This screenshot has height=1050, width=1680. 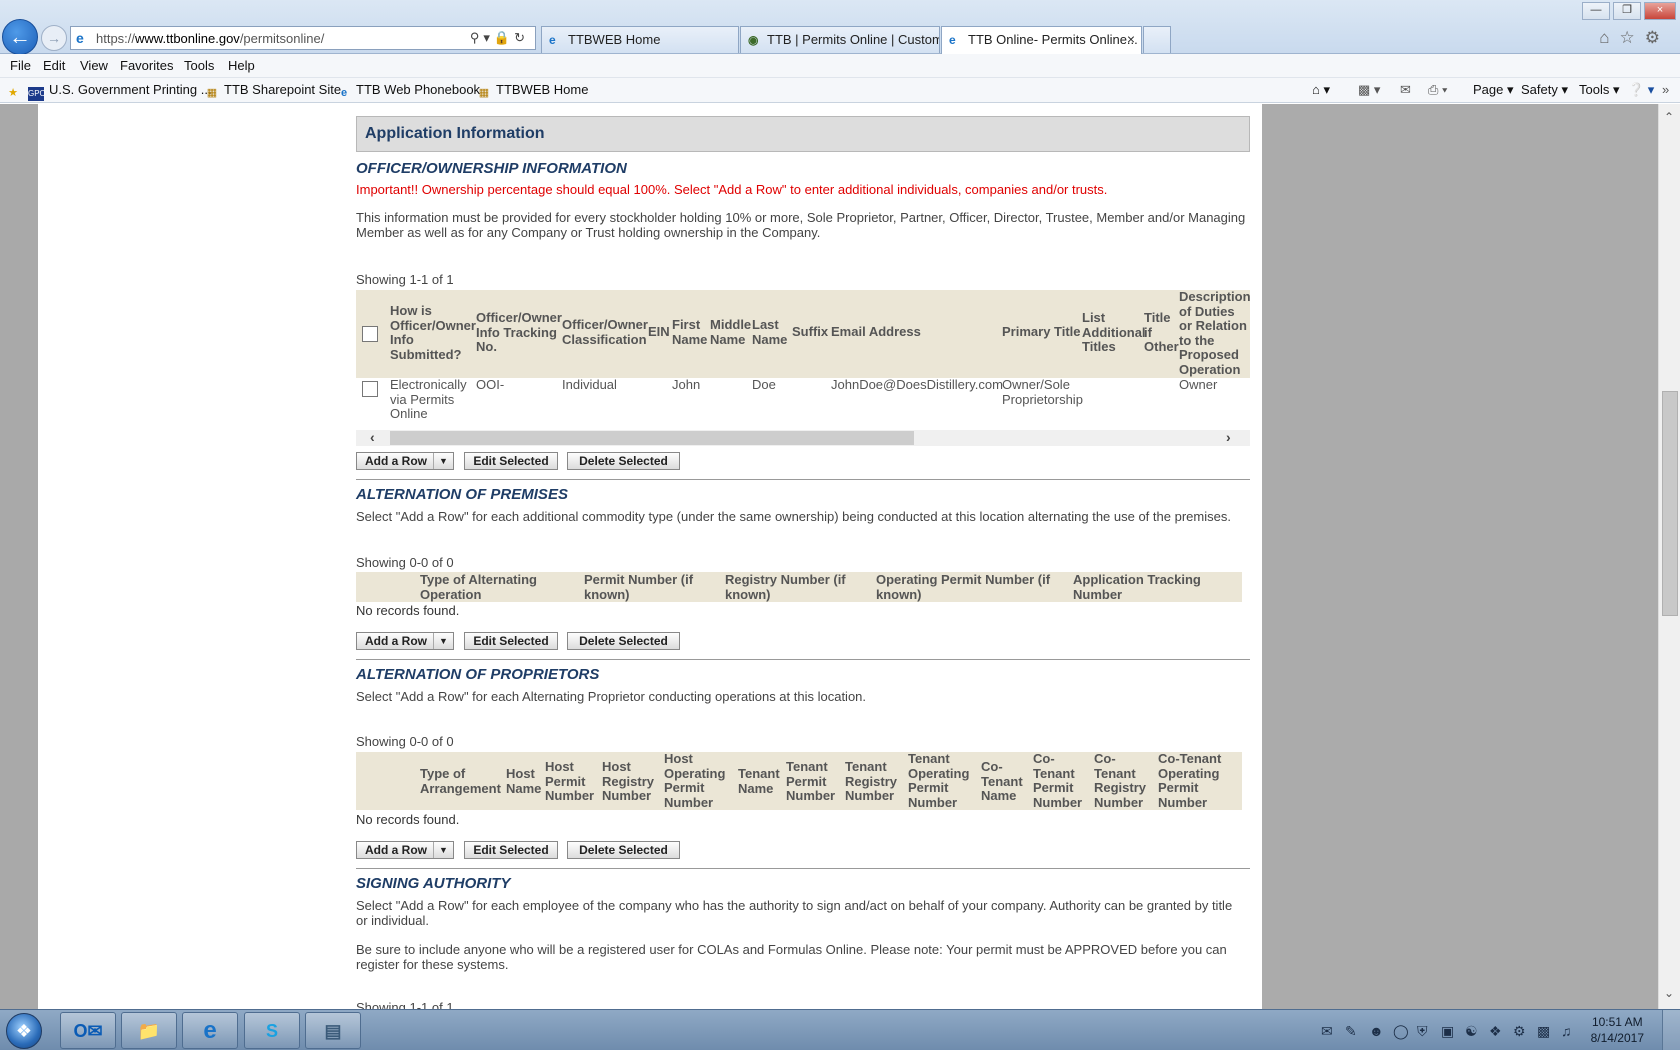 What do you see at coordinates (1669, 117) in the screenshot?
I see `scroll-up-icon: ⌃` at bounding box center [1669, 117].